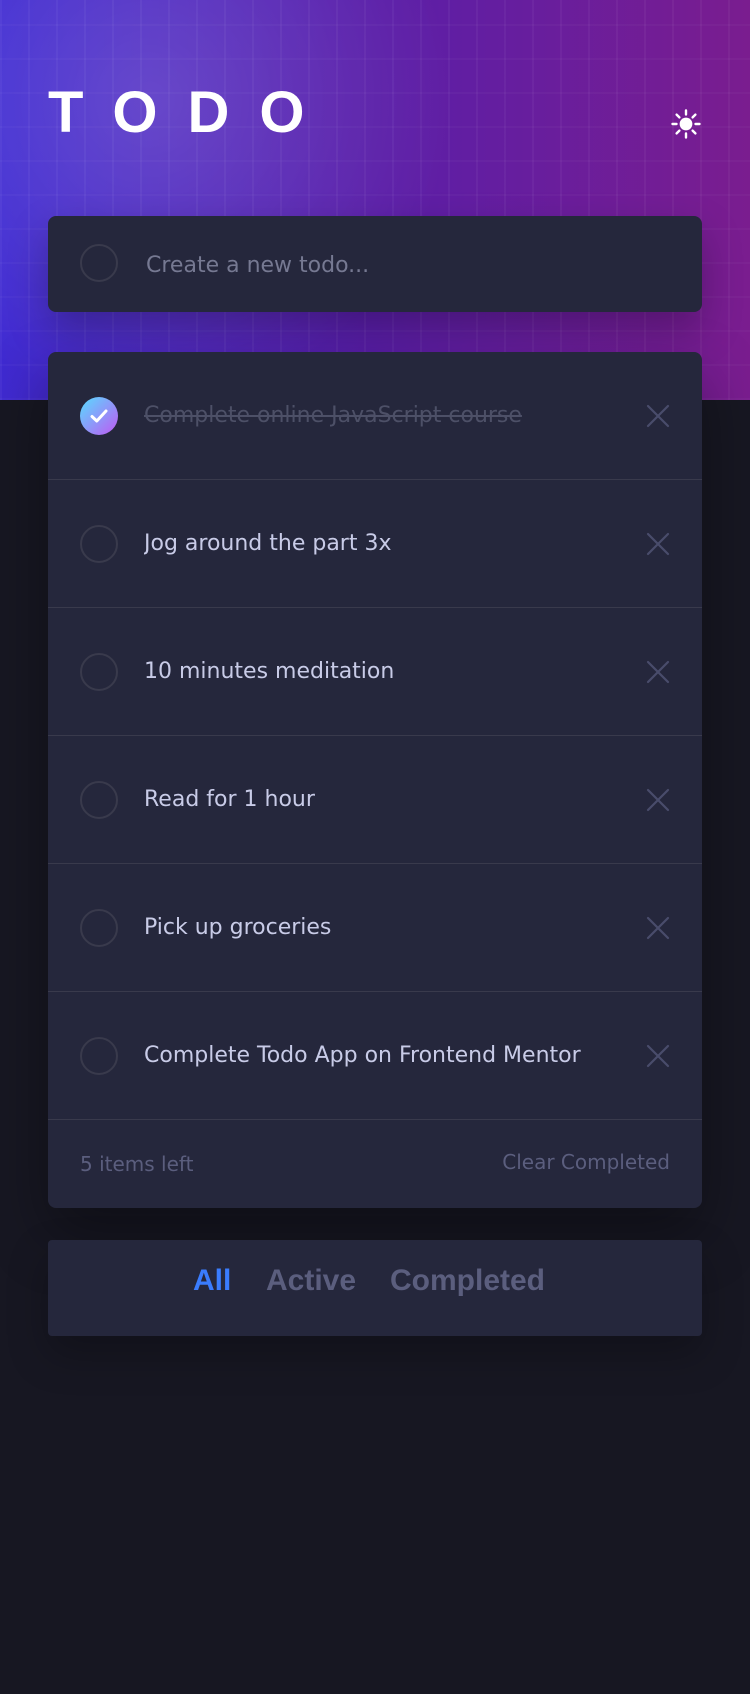  Describe the element at coordinates (375, 928) in the screenshot. I see `todo-item: Pick up groceries` at that location.